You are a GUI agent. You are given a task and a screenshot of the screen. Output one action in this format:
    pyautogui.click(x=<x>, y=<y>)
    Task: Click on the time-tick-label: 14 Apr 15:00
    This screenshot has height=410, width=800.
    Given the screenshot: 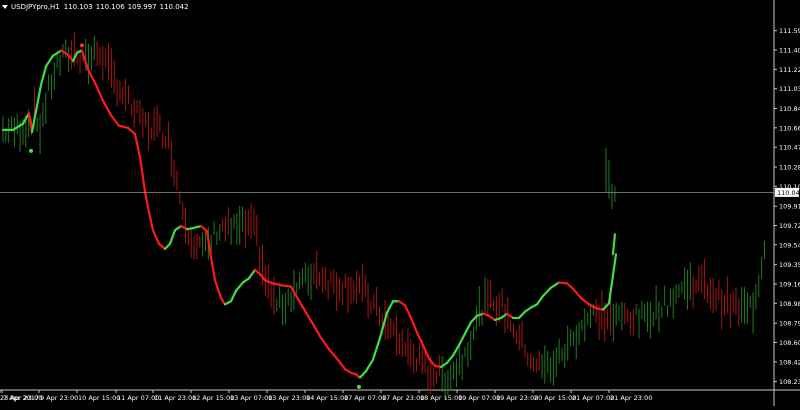 What is the action you would take?
    pyautogui.click(x=327, y=398)
    